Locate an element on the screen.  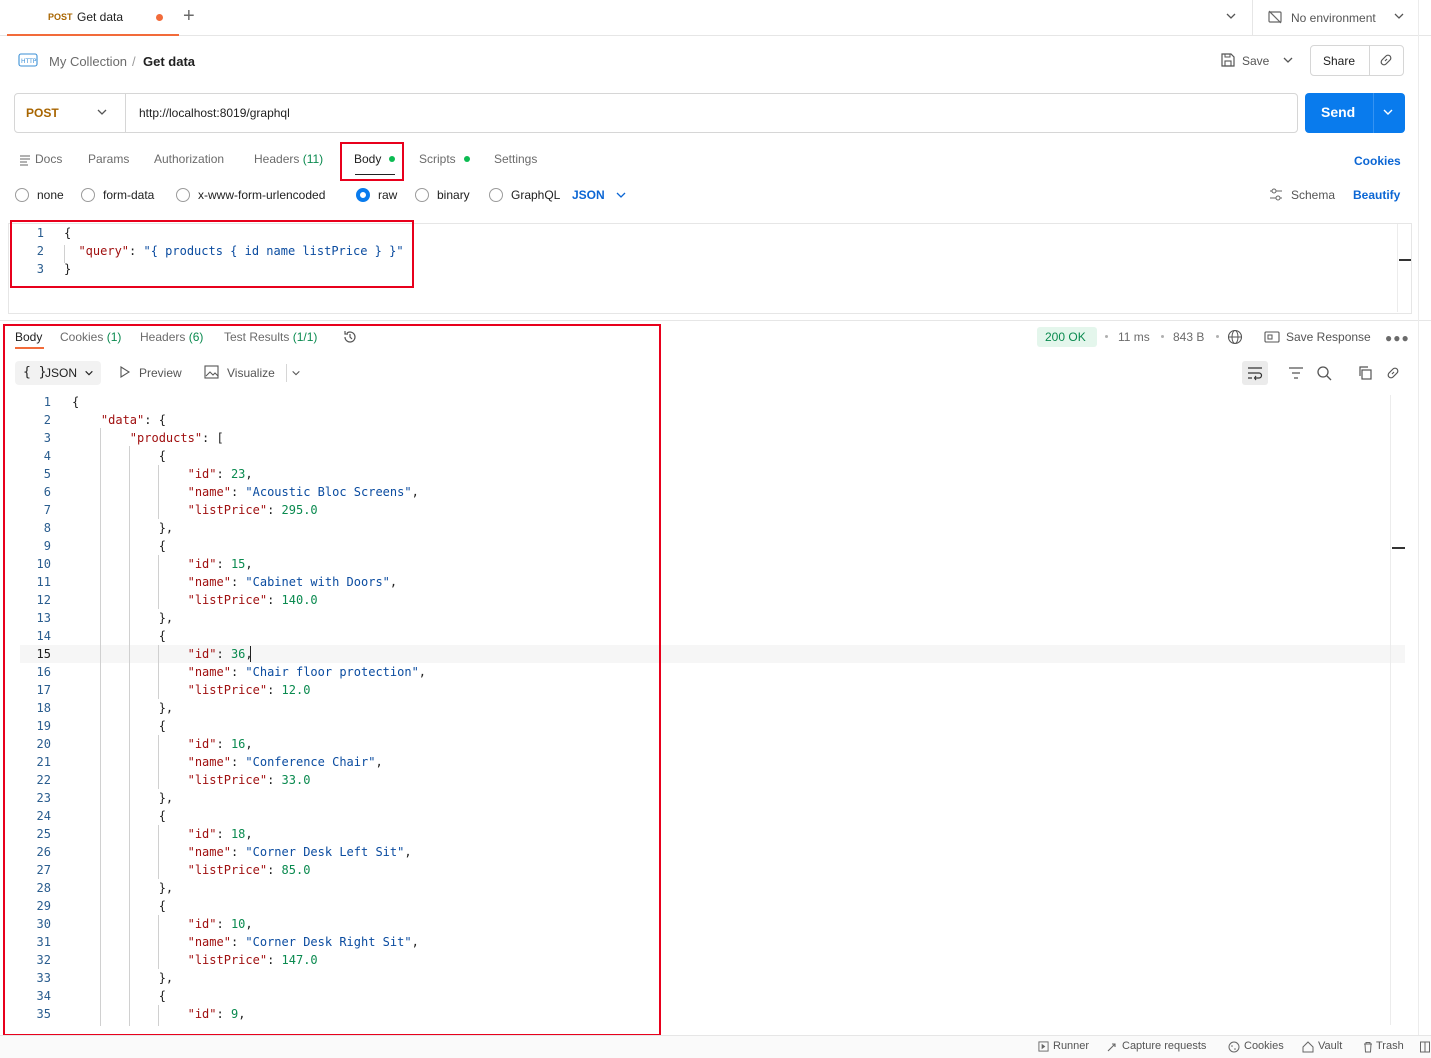
request-tab-bar is located at coordinates (715, 18).